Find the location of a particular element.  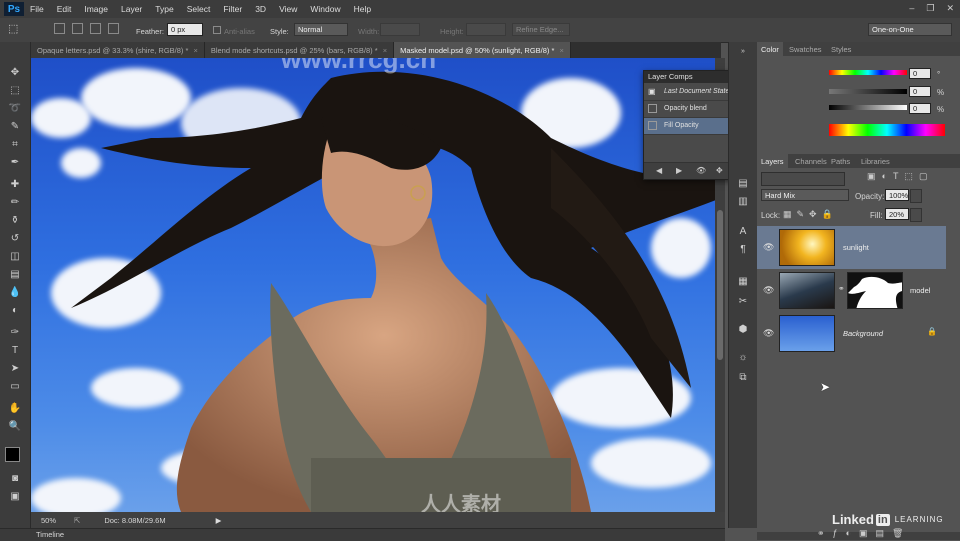

fill-input: 20% is located at coordinates (897, 214).